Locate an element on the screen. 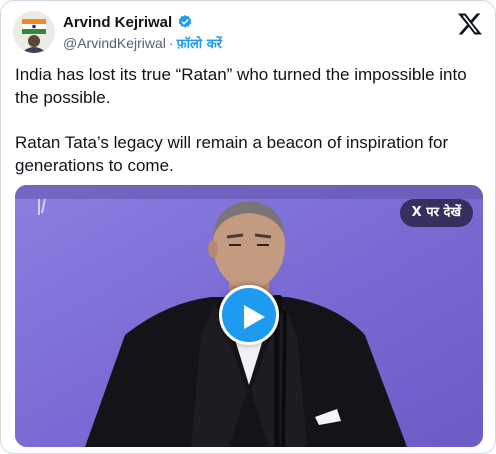  author-handle: @ArvindKejriwal is located at coordinates (114, 43).